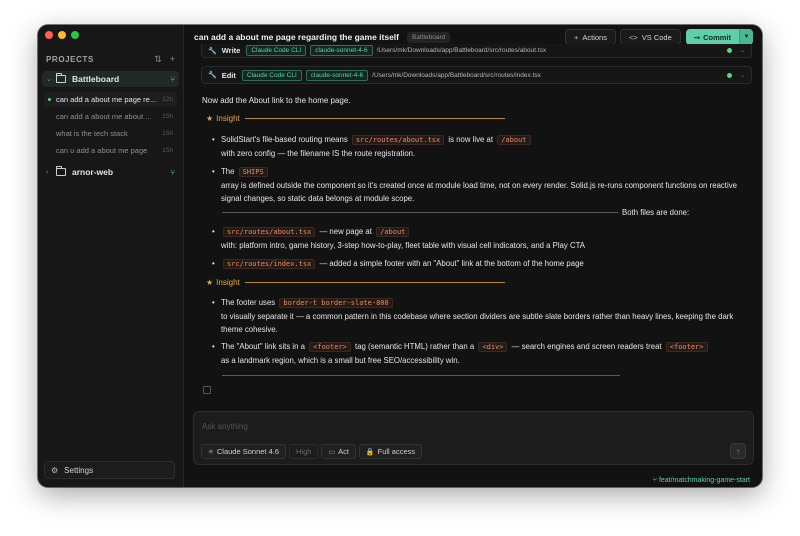 The image size is (800, 536). What do you see at coordinates (276, 100) in the screenshot?
I see `message-intro: Now add the About link to the home page.` at bounding box center [276, 100].